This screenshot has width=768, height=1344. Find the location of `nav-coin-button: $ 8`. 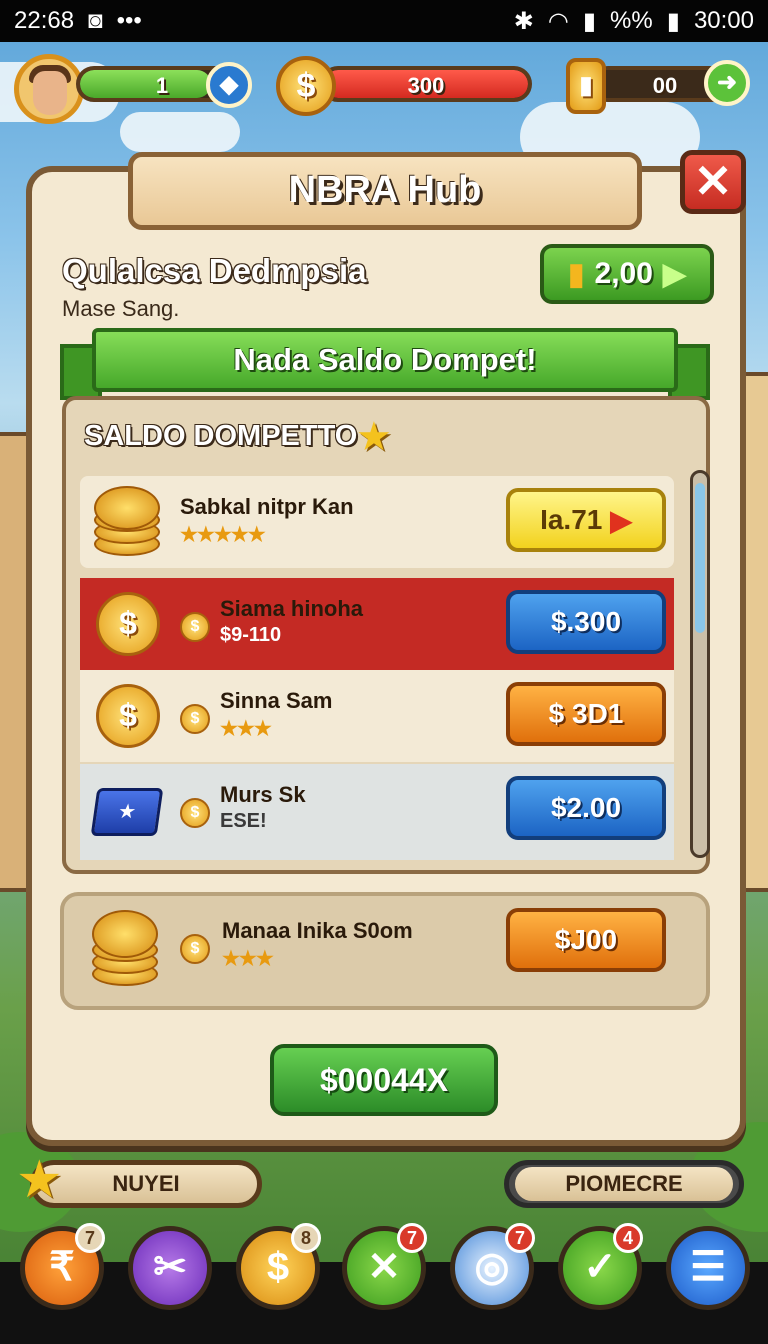

nav-coin-button: $ 8 is located at coordinates (278, 1266).